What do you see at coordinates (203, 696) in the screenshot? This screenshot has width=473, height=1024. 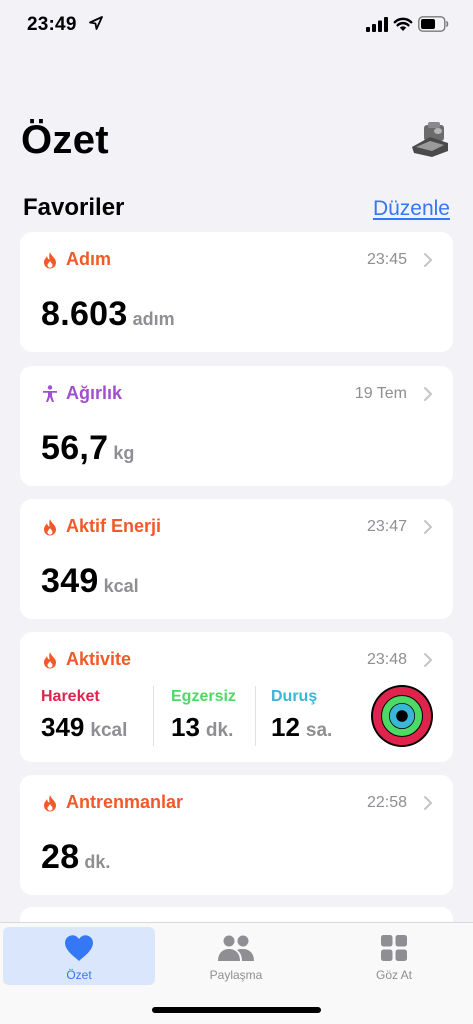 I see `exercise-label: Egzersiz` at bounding box center [203, 696].